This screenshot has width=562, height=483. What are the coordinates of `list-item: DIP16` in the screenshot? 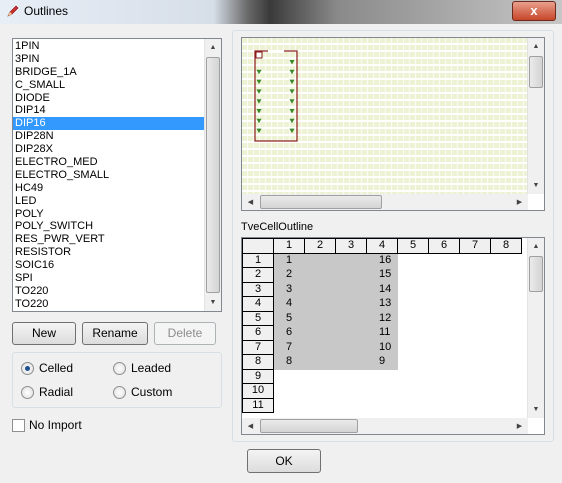 It's located at (109, 124).